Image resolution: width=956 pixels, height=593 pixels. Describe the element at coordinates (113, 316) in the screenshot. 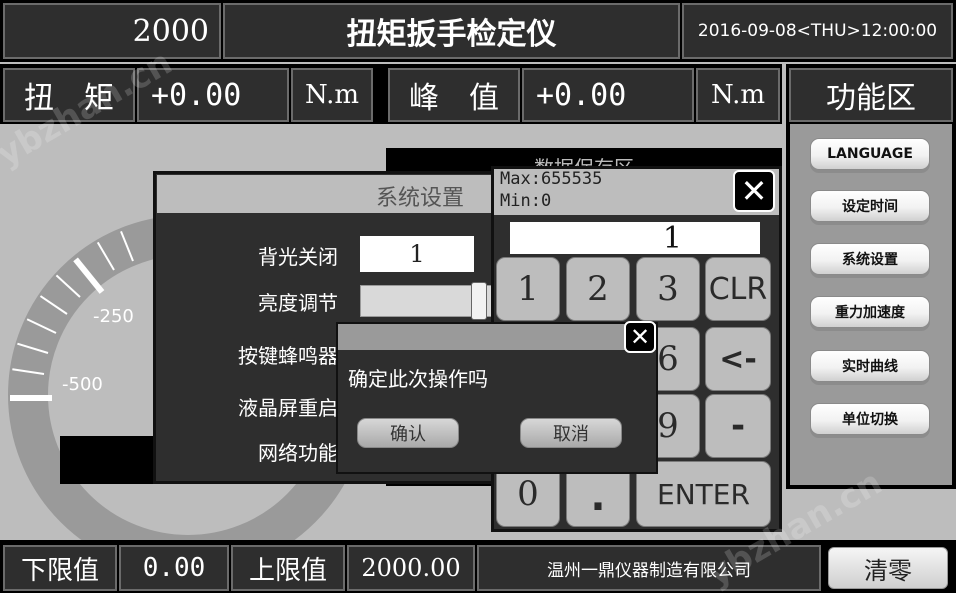

I see `gauge-label-minus-250: -250` at that location.